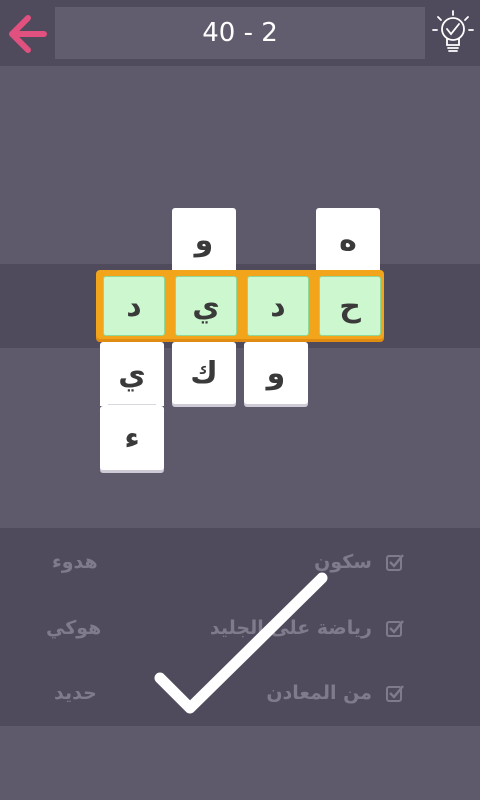 The height and width of the screenshot is (800, 480). I want to click on solved-letter-tile: ح, so click(350, 306).